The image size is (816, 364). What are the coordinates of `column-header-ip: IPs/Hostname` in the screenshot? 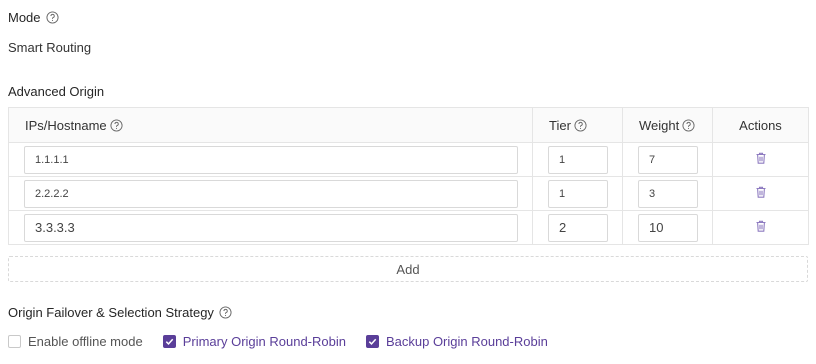 It's located at (270, 125).